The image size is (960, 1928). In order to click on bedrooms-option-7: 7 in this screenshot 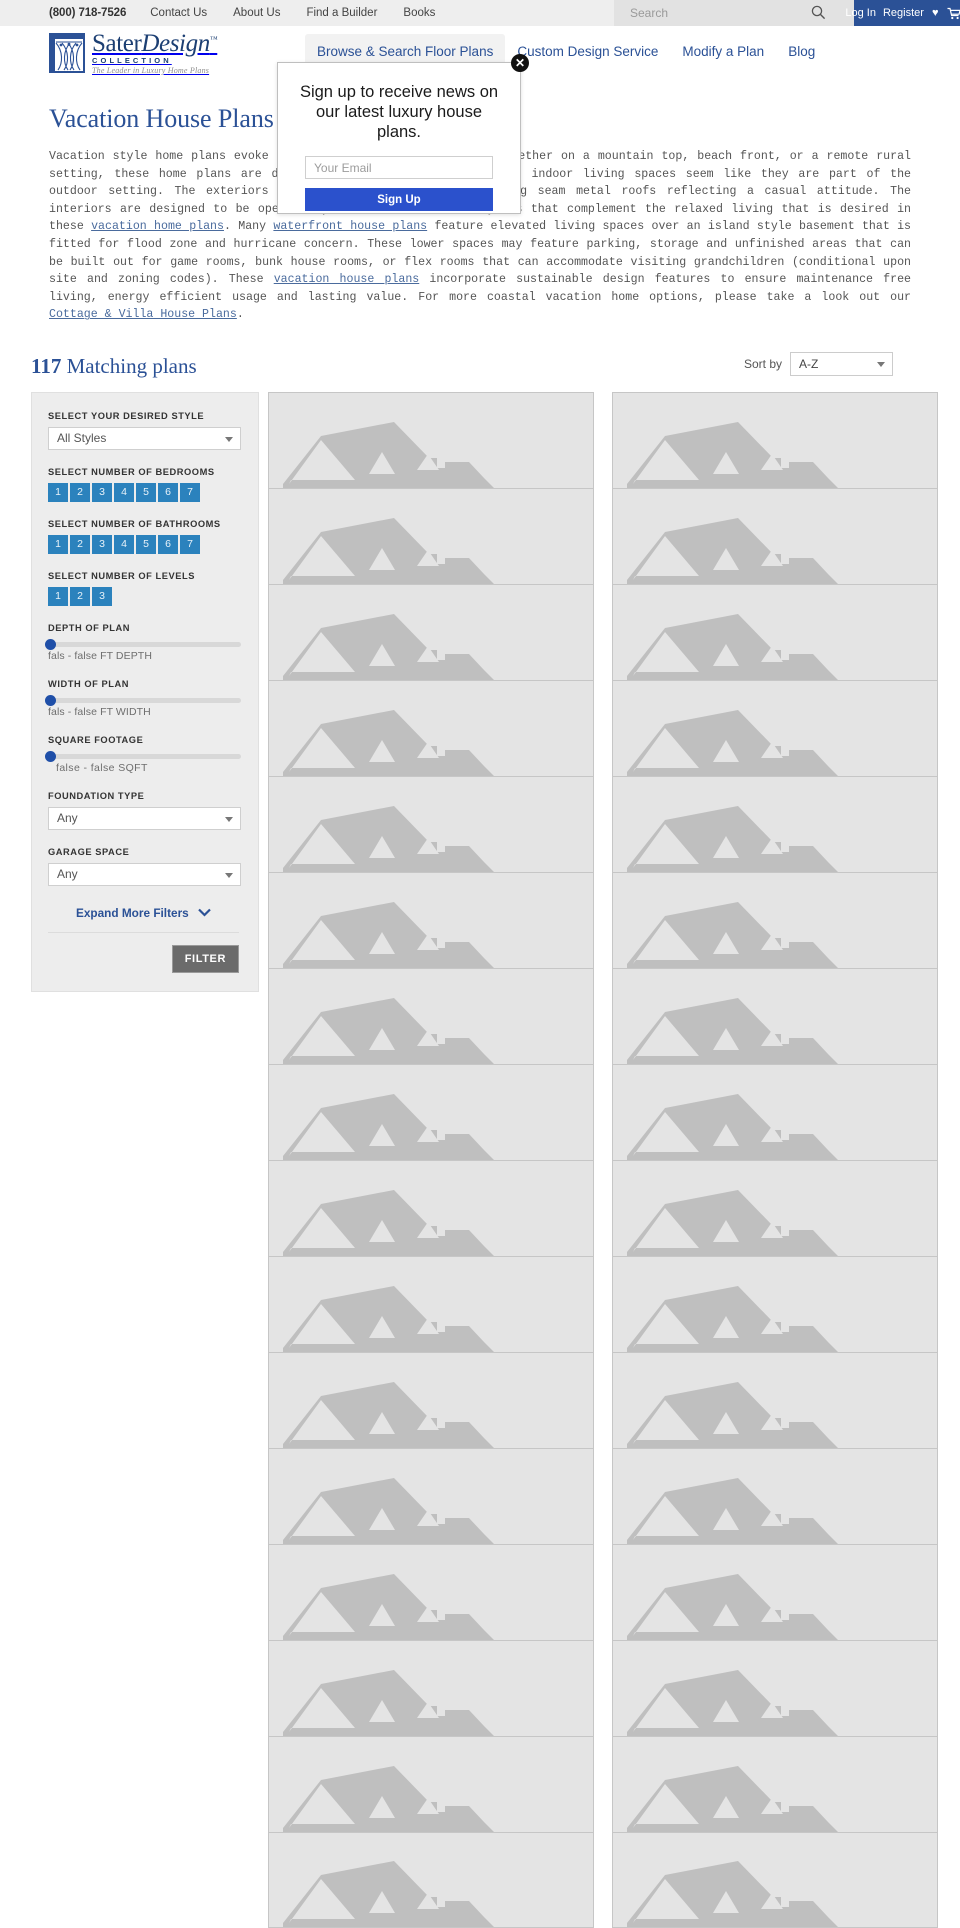, I will do `click(190, 492)`.